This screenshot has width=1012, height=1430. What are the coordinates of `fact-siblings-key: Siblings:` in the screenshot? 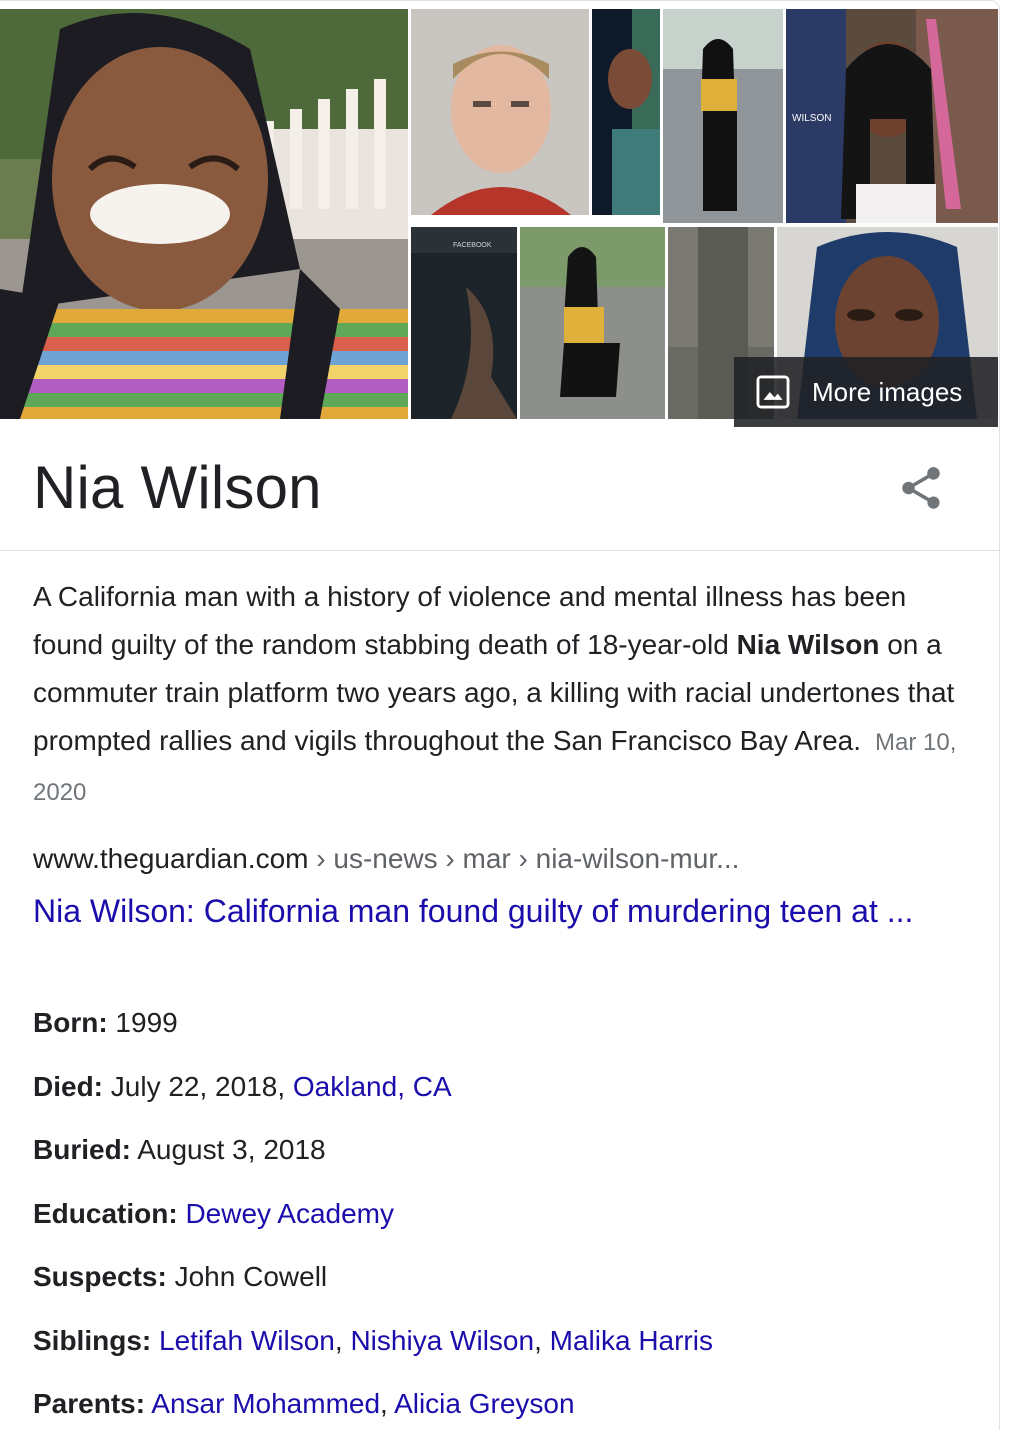 It's located at (92, 1340).